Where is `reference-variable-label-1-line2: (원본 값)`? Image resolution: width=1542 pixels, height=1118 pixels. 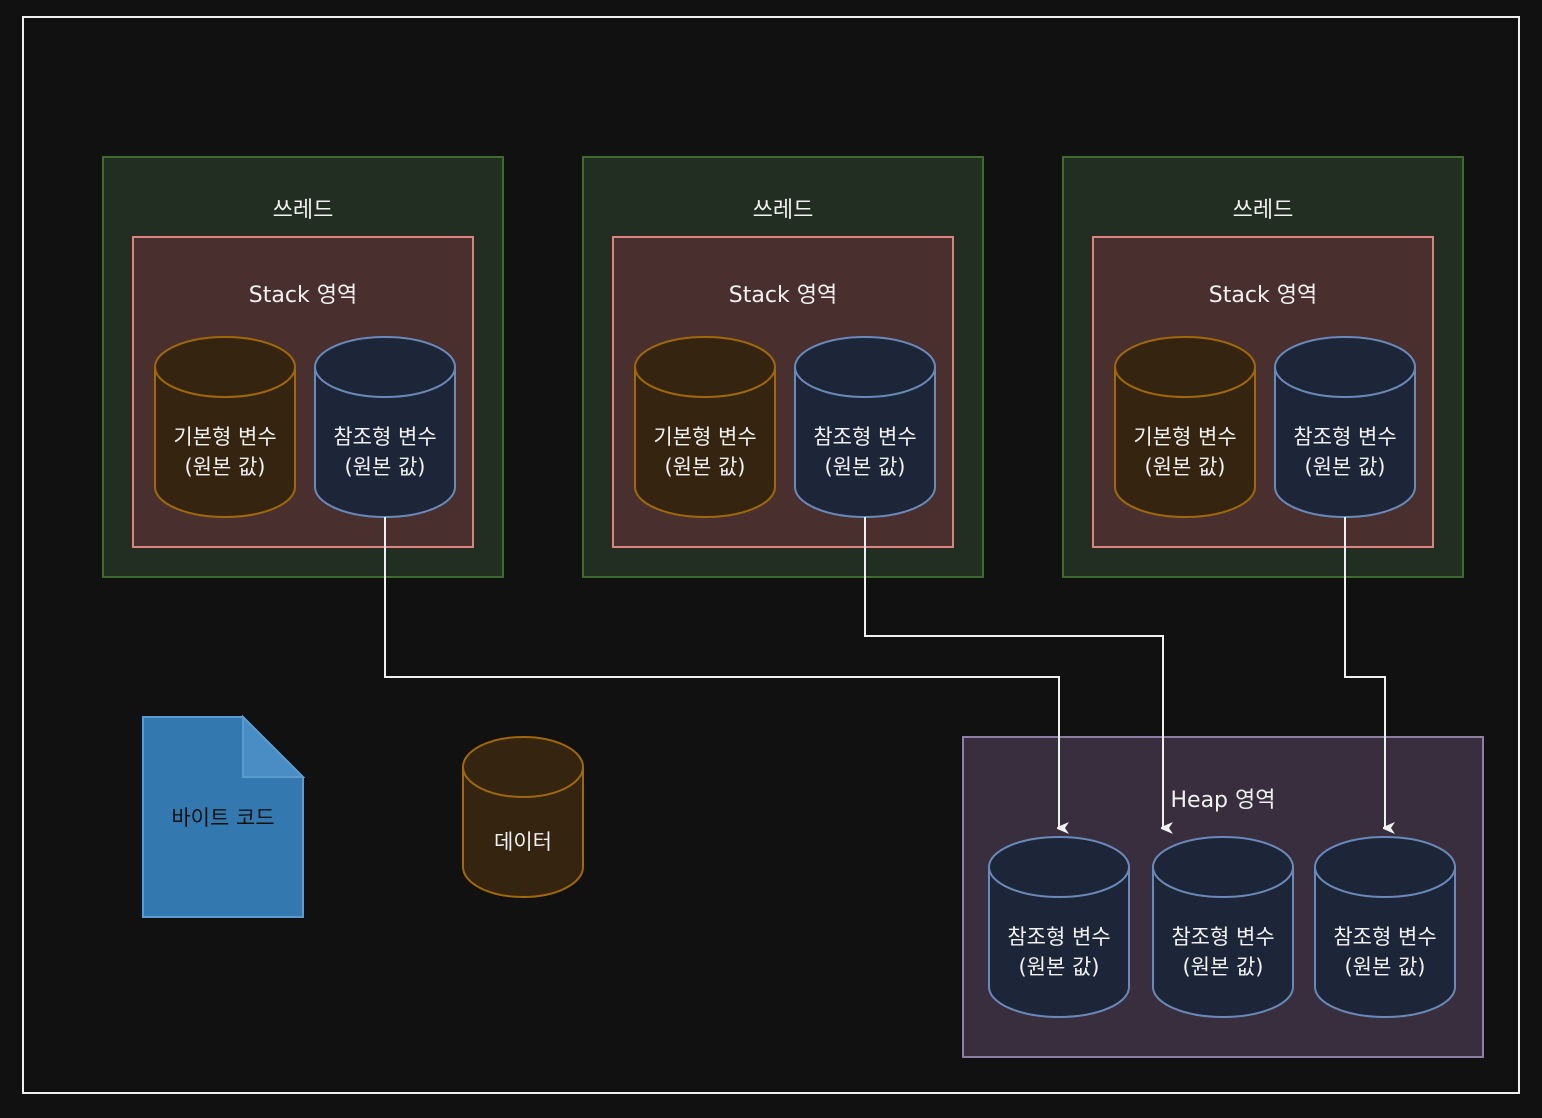
reference-variable-label-1-line2: (원본 값) is located at coordinates (385, 467).